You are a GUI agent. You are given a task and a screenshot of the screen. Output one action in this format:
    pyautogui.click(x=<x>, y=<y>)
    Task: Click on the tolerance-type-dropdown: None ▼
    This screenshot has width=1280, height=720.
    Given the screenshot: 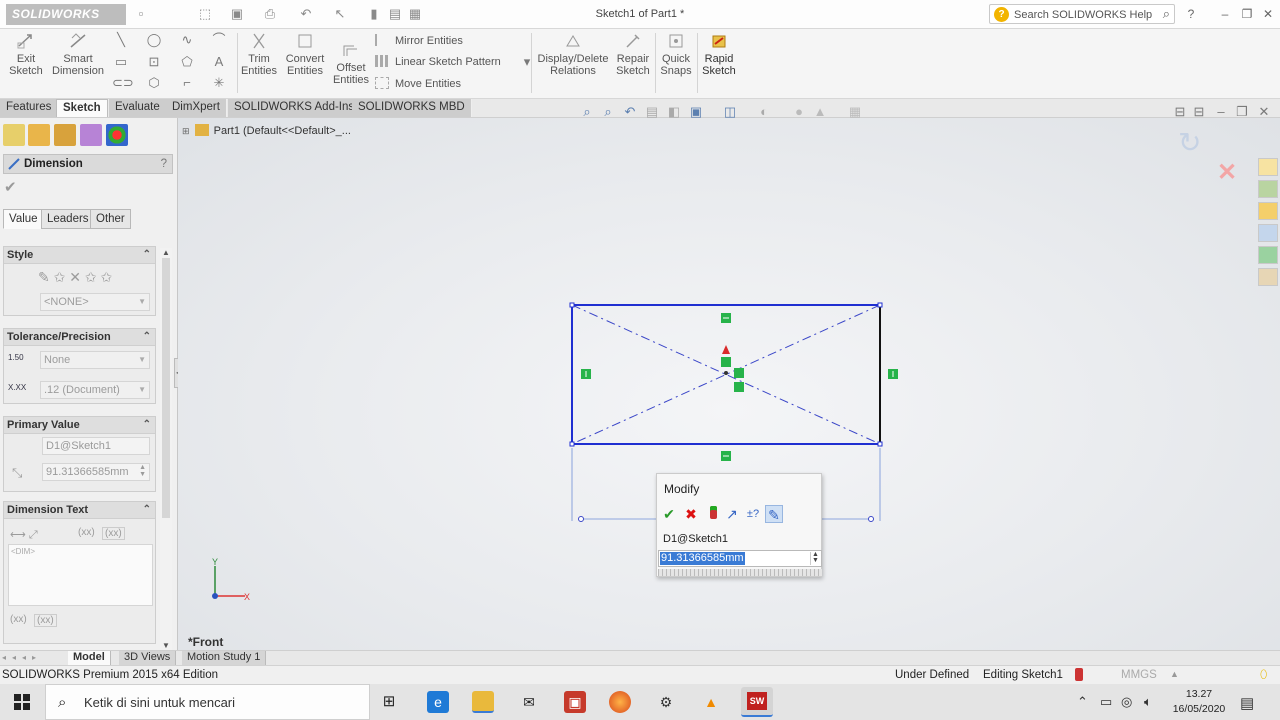 What is the action you would take?
    pyautogui.click(x=95, y=360)
    